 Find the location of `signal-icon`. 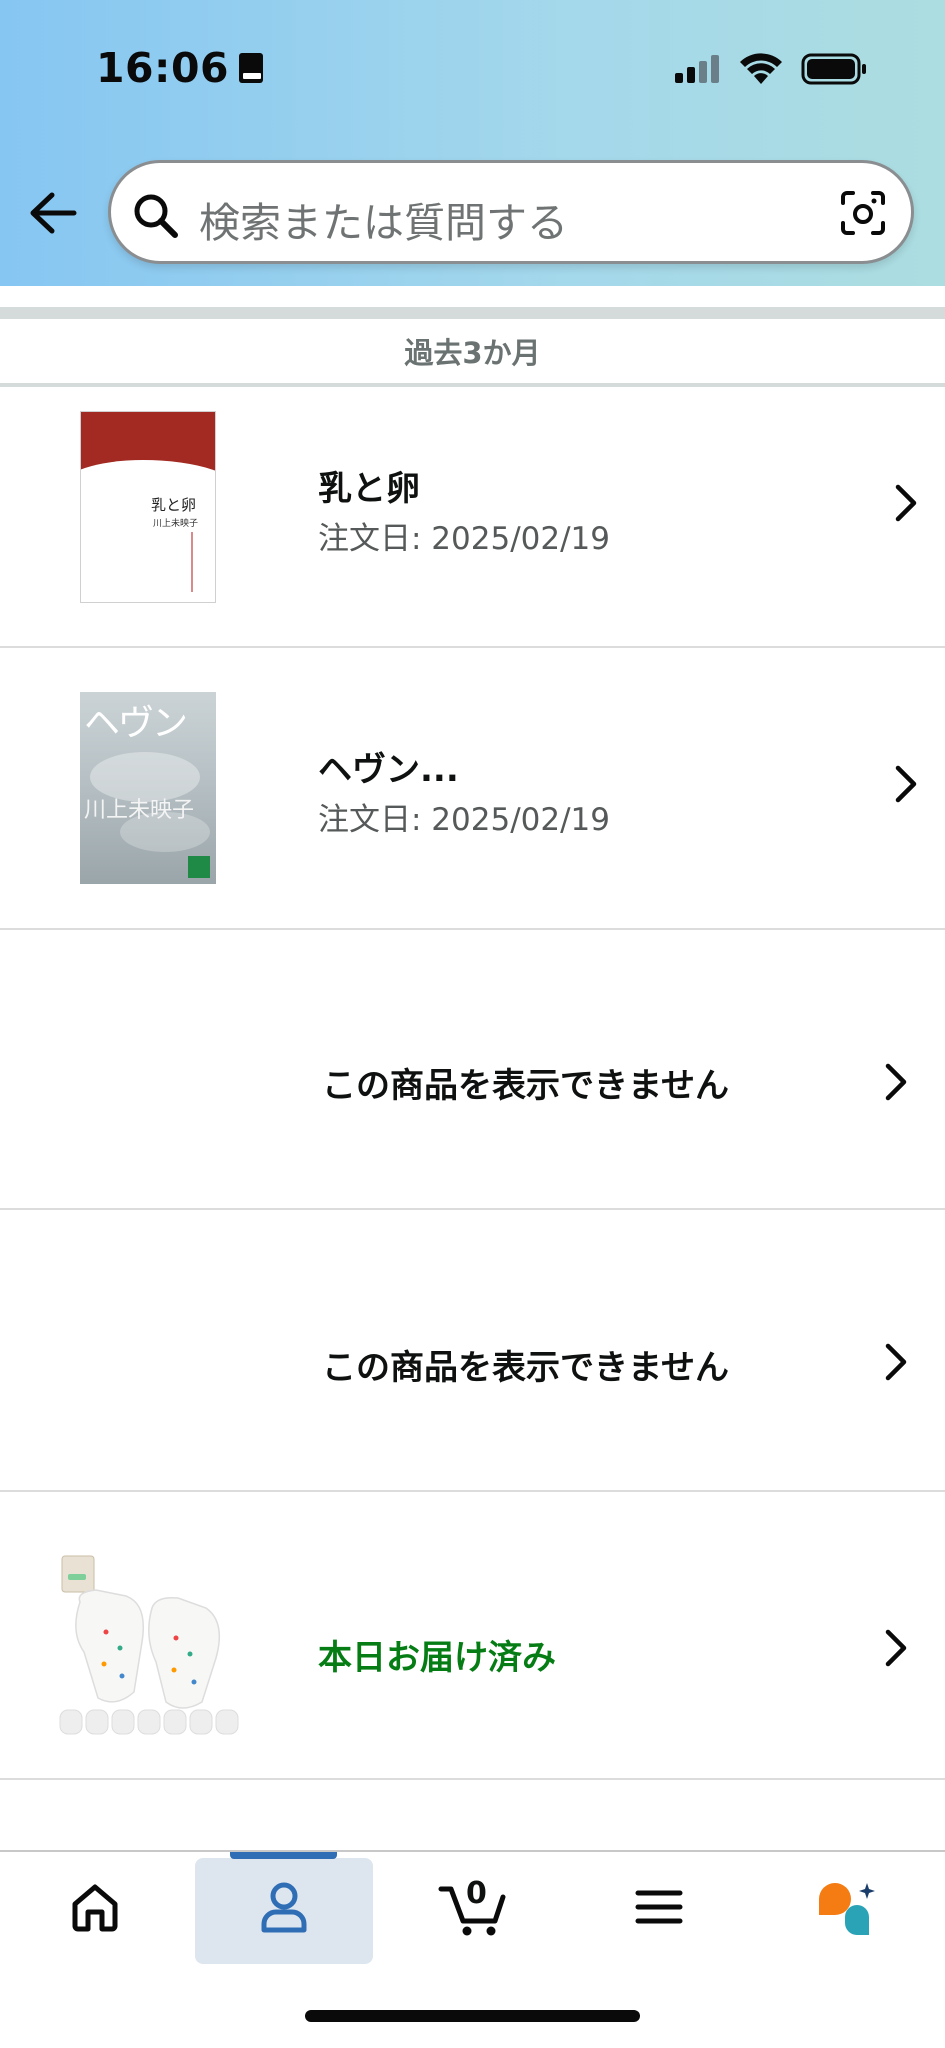

signal-icon is located at coordinates (697, 69).